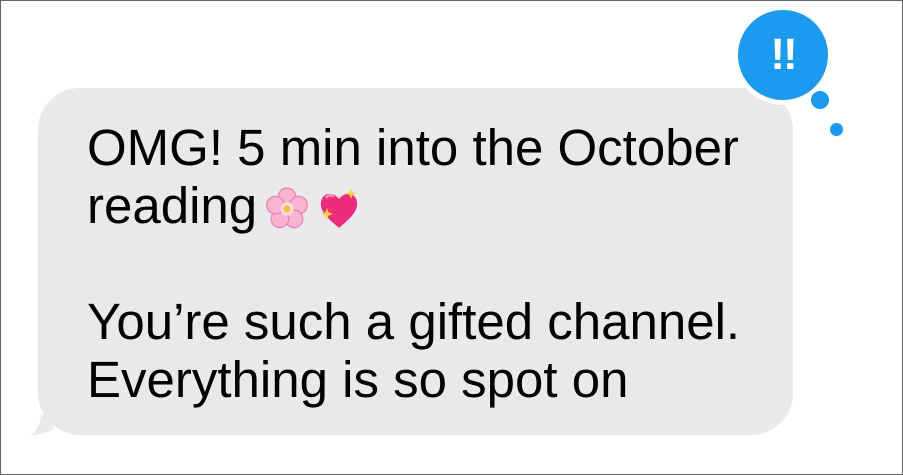  What do you see at coordinates (836, 129) in the screenshot?
I see `reaction-tail-dot` at bounding box center [836, 129].